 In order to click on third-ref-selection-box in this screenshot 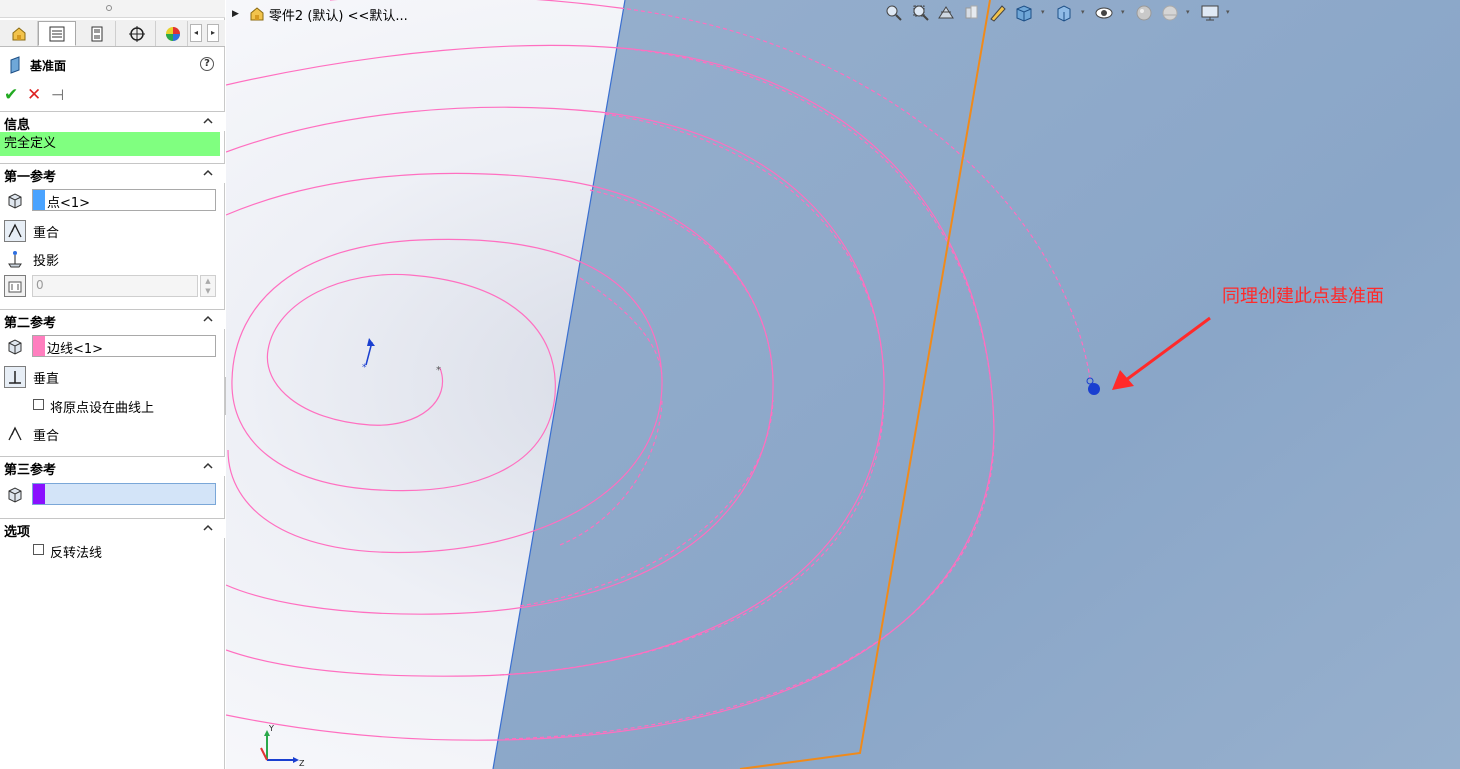, I will do `click(124, 494)`.